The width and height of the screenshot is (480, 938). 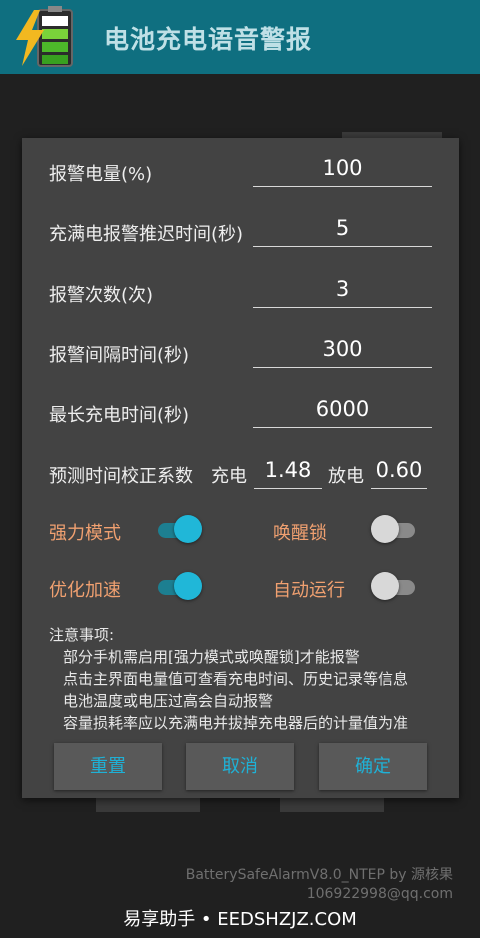 I want to click on alarm-interval-row: 报警间隔时间(秒) 300, so click(x=240, y=351).